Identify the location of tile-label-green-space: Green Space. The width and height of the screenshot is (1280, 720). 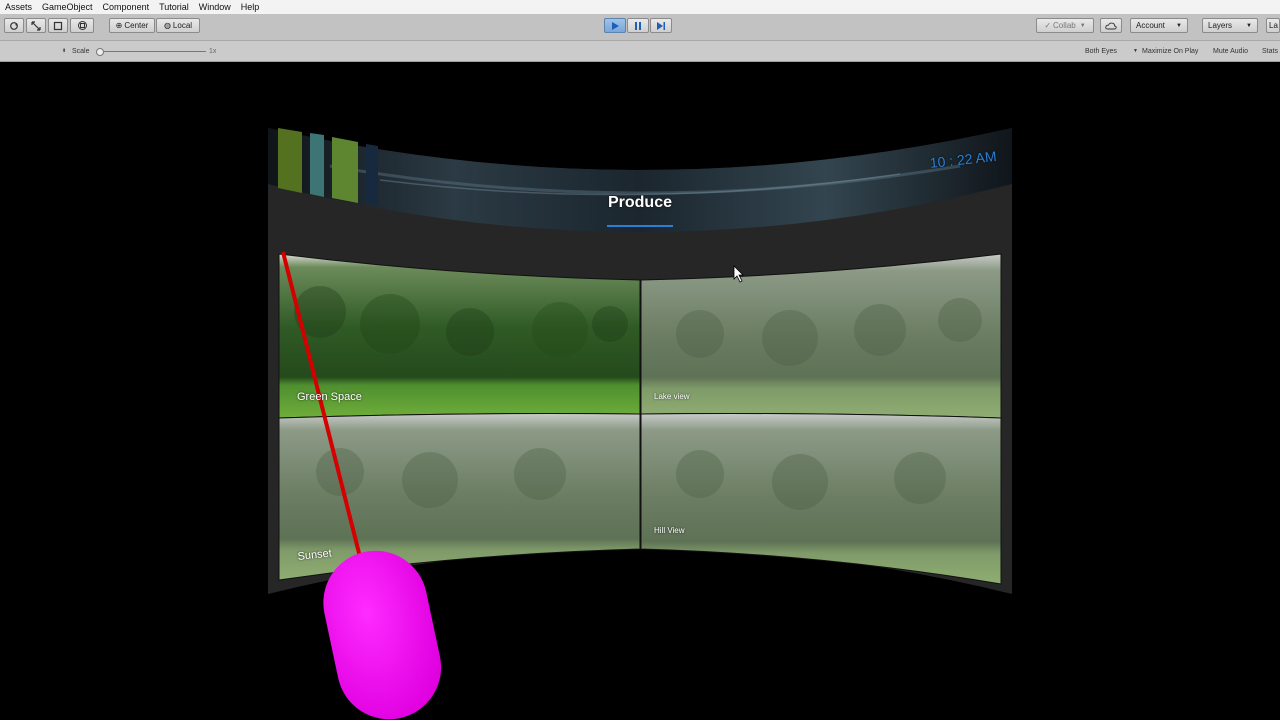
(329, 397).